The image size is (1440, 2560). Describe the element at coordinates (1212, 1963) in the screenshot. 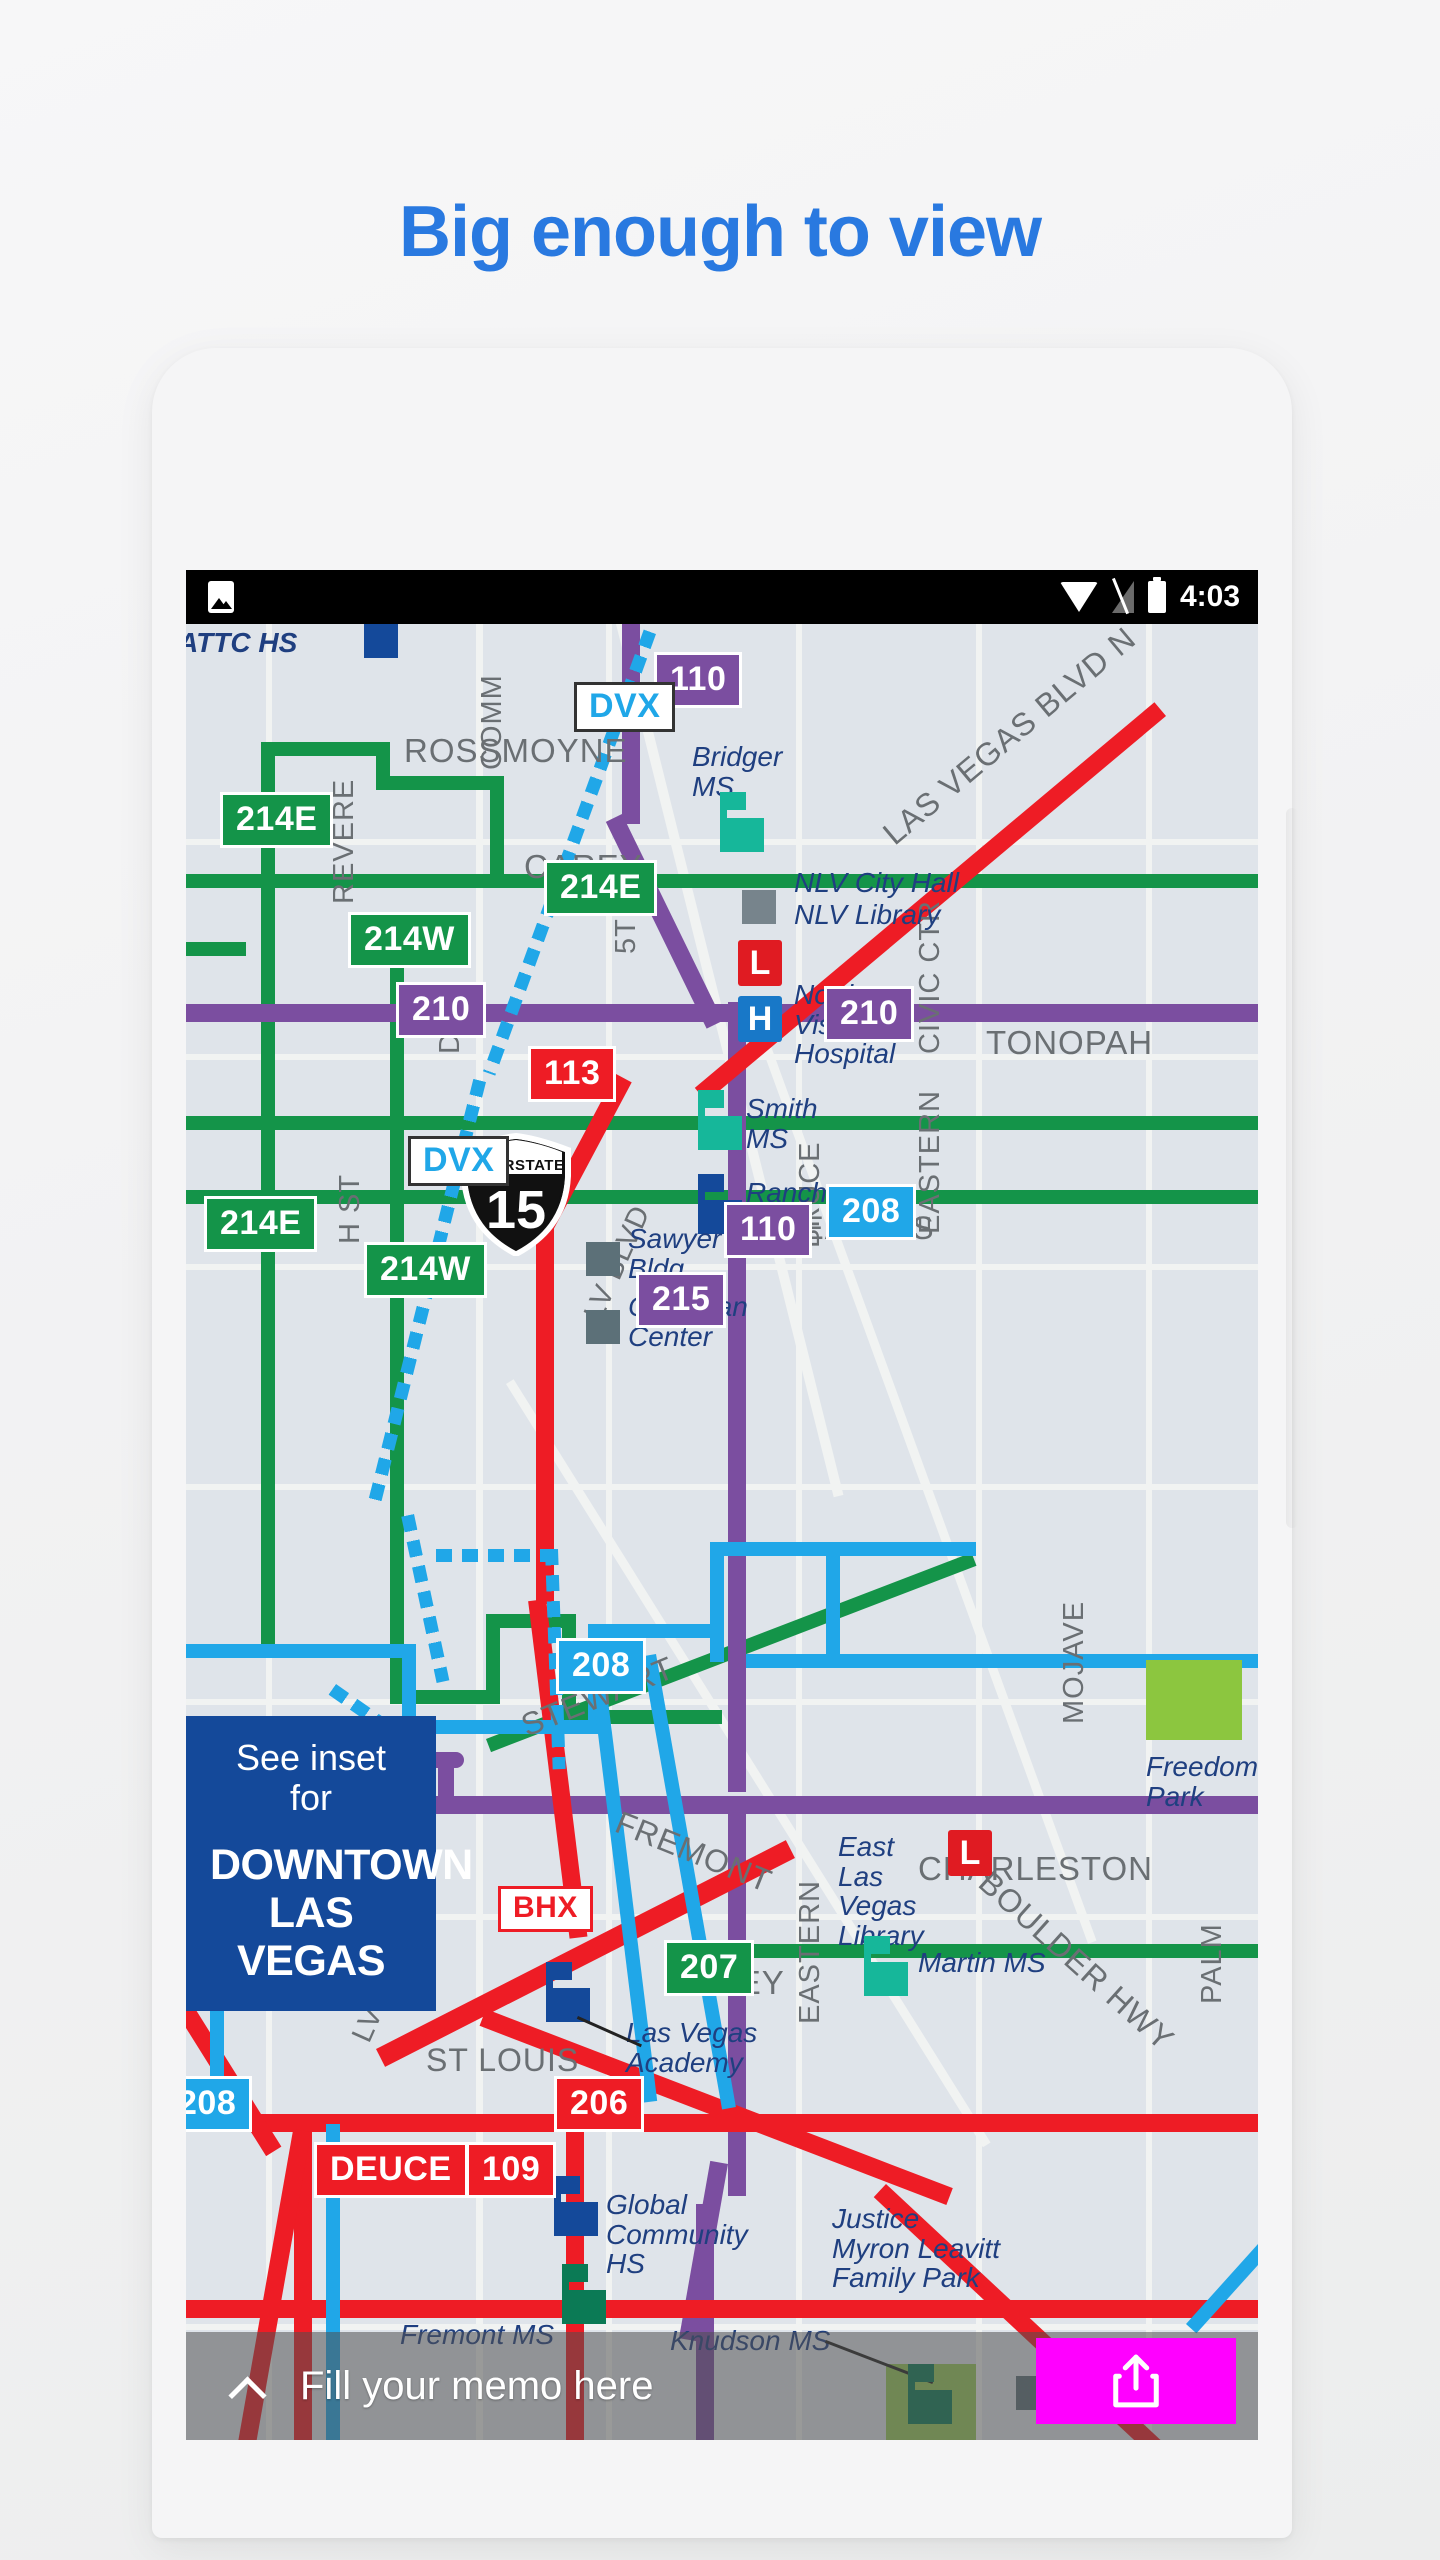

I see `street-label: PALM` at that location.